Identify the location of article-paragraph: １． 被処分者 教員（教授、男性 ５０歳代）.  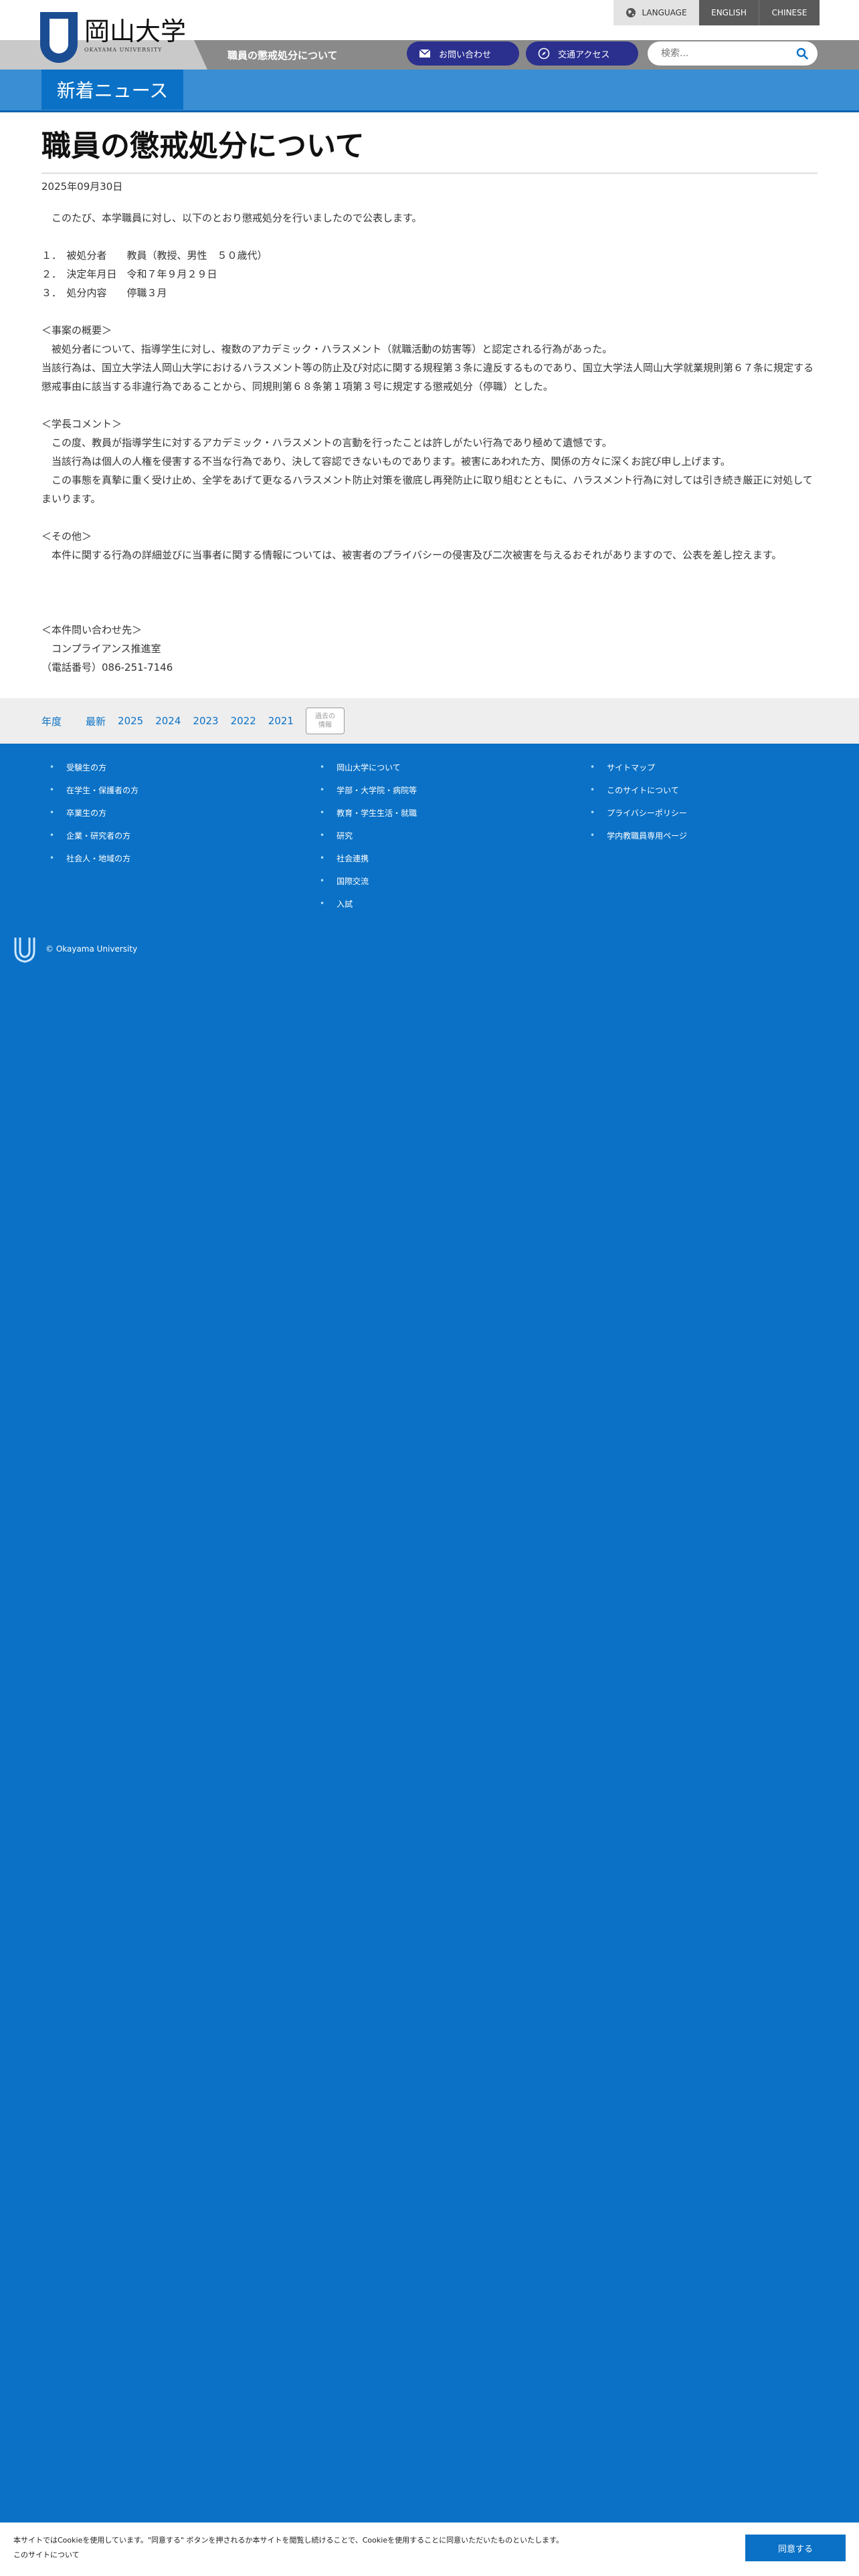
(154, 255).